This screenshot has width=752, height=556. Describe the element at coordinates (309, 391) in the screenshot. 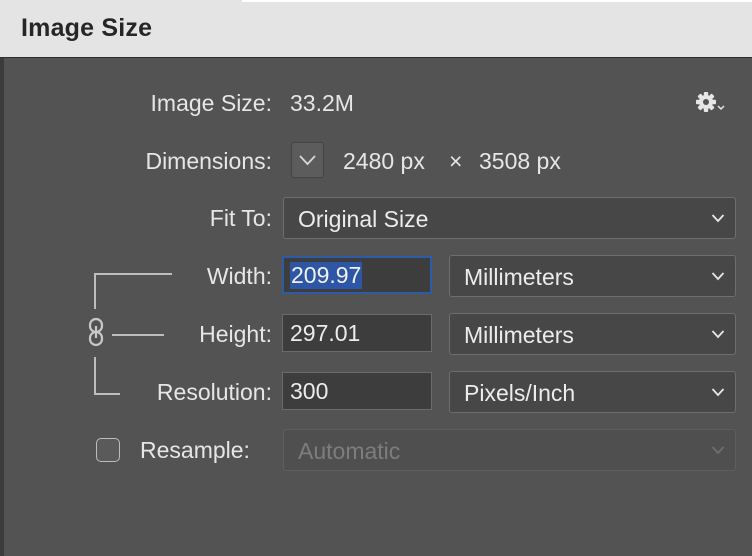

I see `resolution-input-value: 300` at that location.